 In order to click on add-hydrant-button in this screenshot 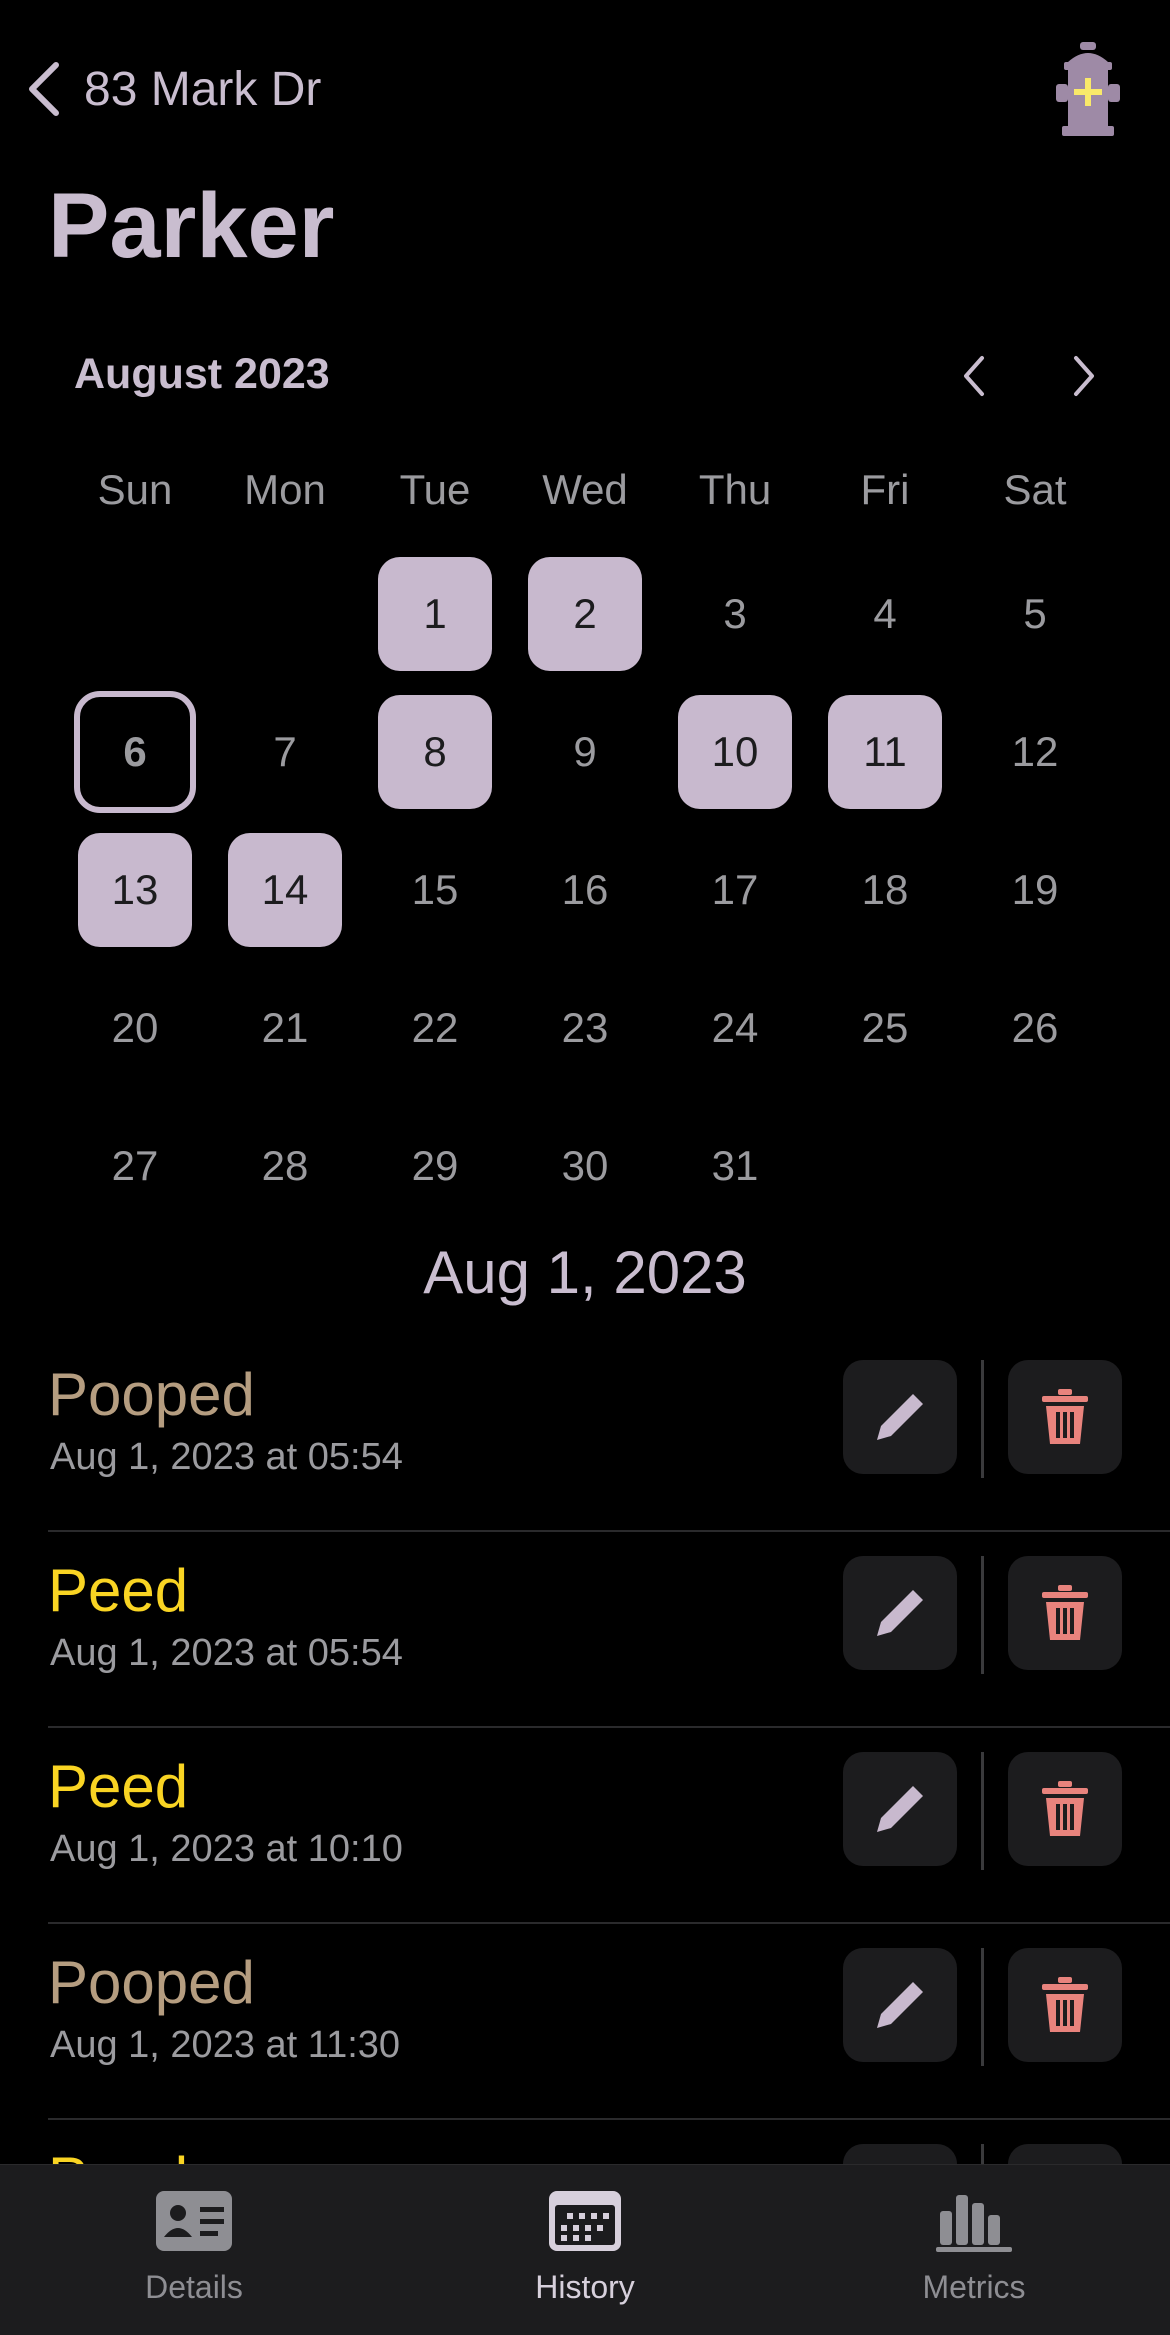, I will do `click(1088, 90)`.